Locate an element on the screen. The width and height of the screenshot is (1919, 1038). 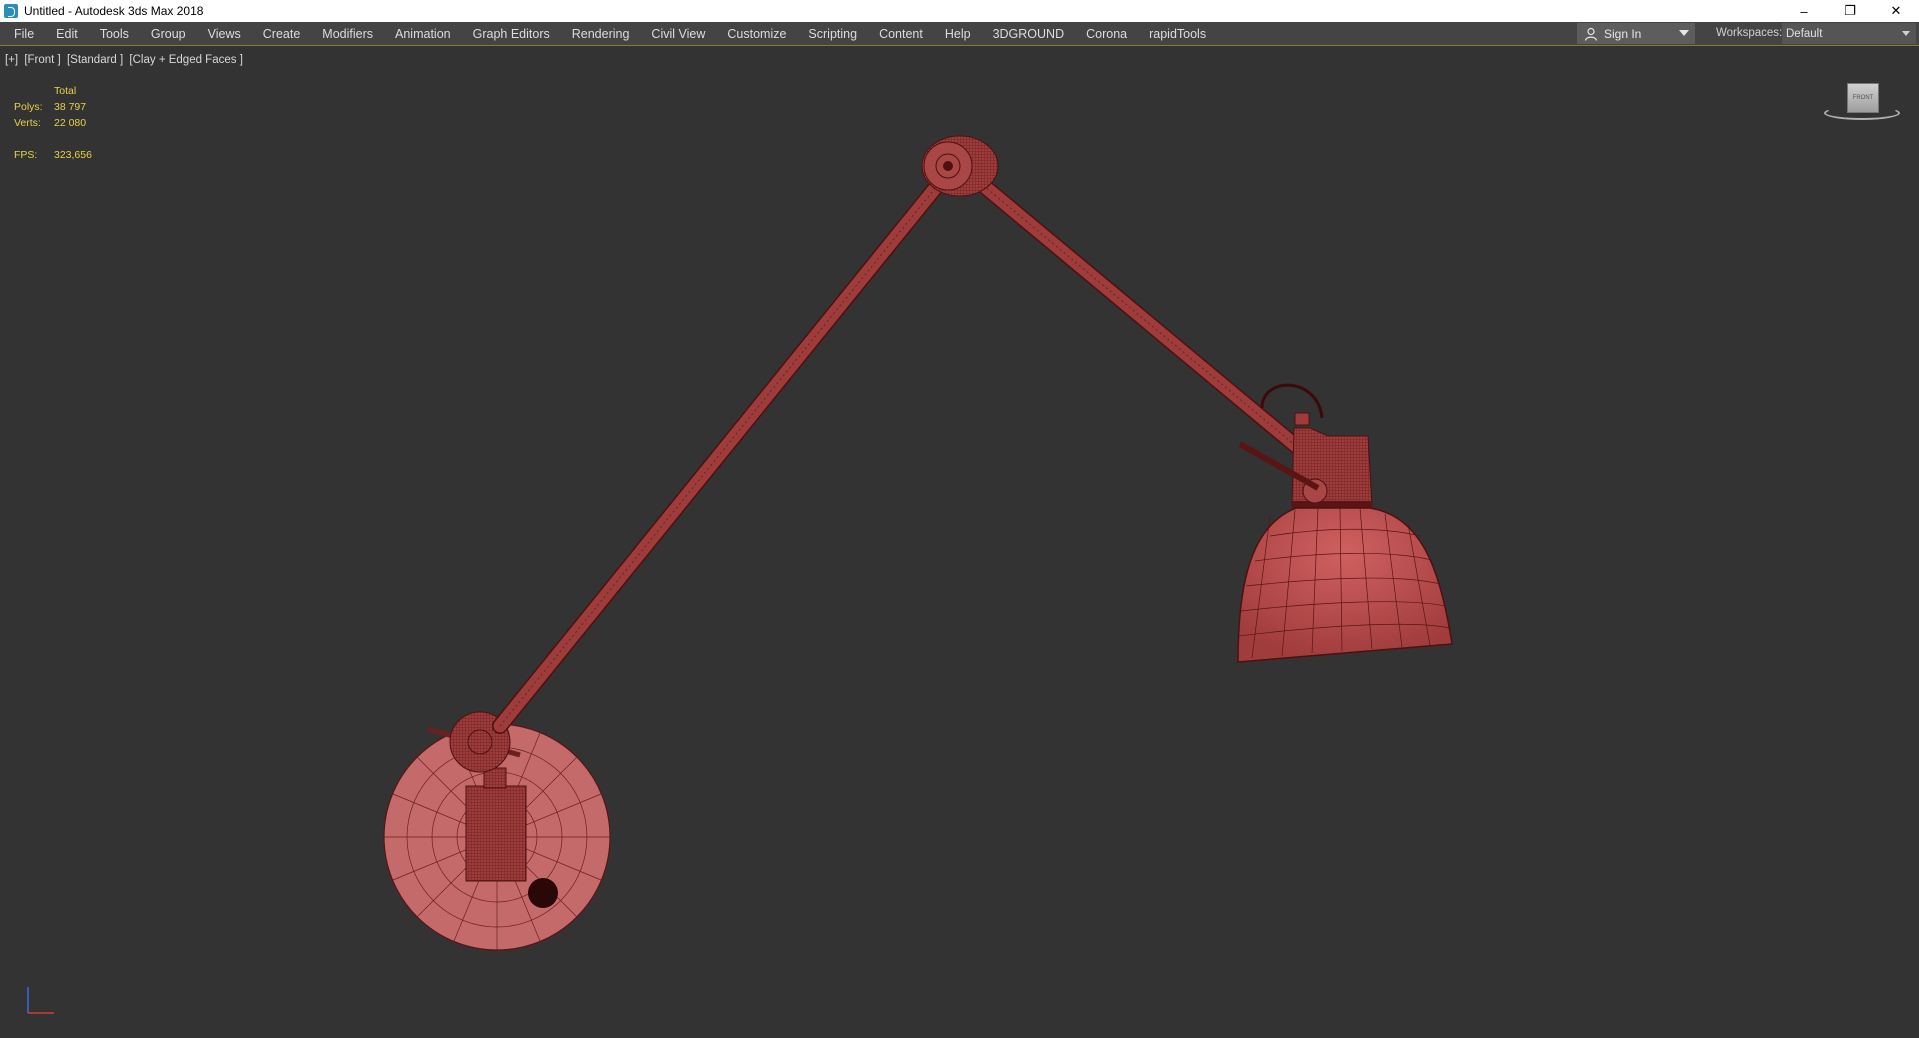
sign-in-dropdown: Sign In is located at coordinates (1636, 33).